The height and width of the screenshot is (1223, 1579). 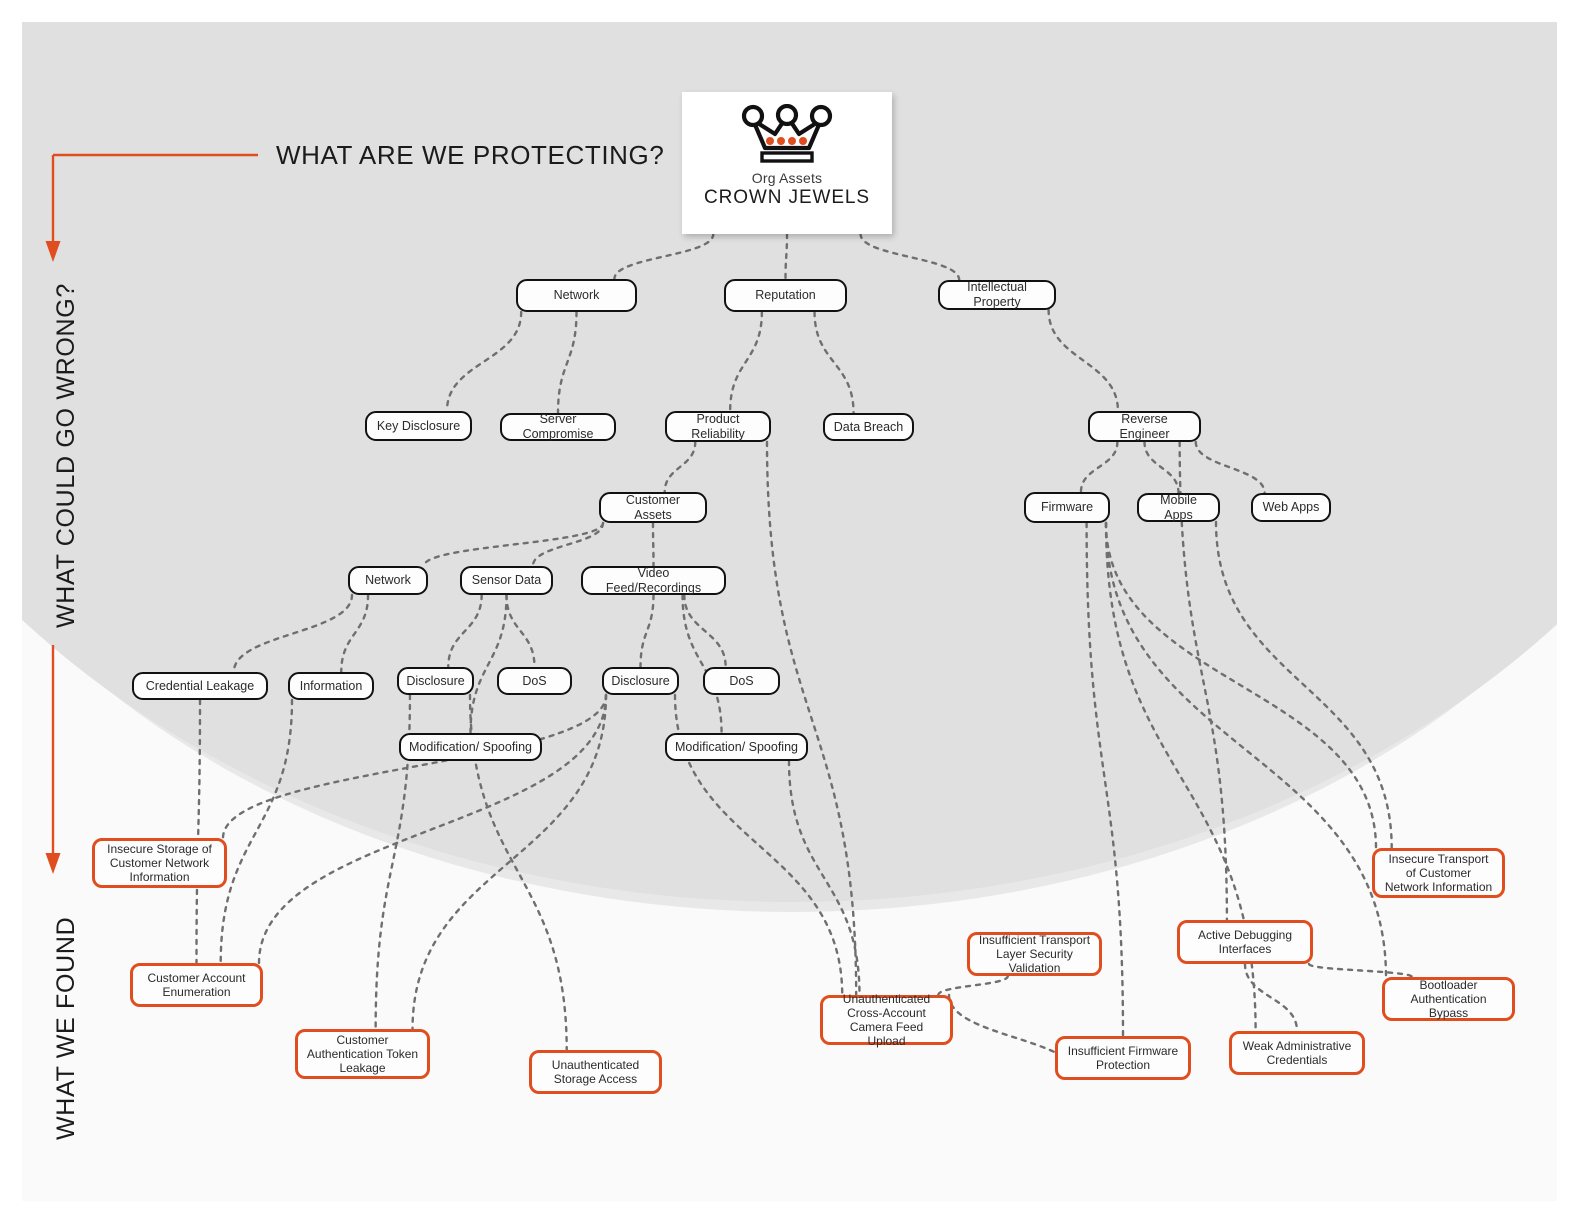 I want to click on node-label: Firmware, so click(x=1067, y=507).